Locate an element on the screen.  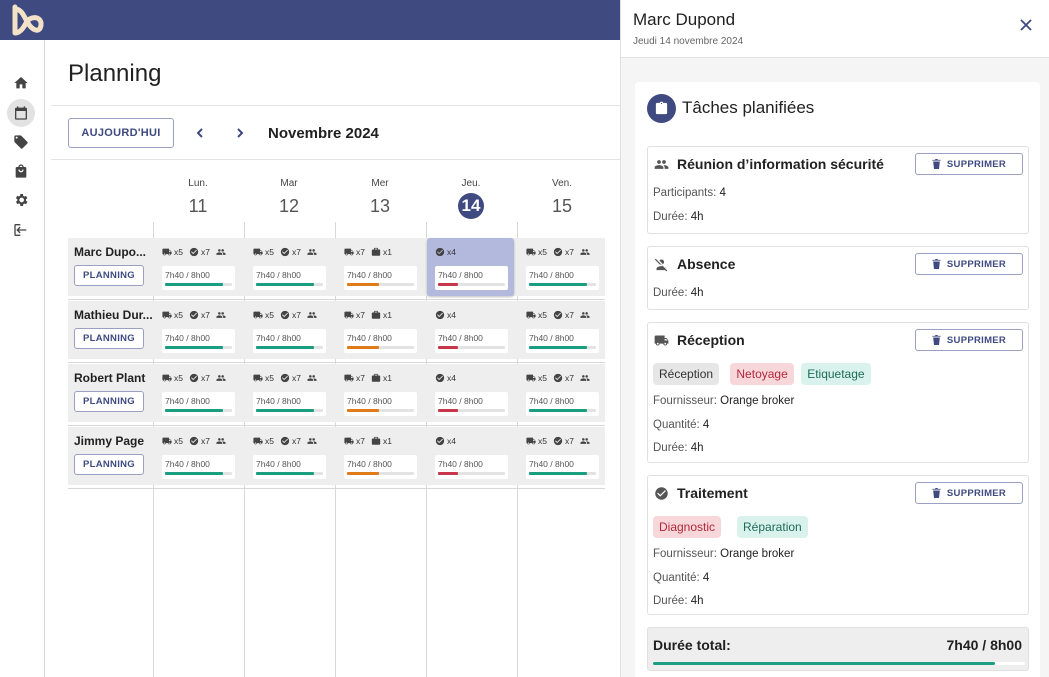
nav-logout is located at coordinates (21, 230).